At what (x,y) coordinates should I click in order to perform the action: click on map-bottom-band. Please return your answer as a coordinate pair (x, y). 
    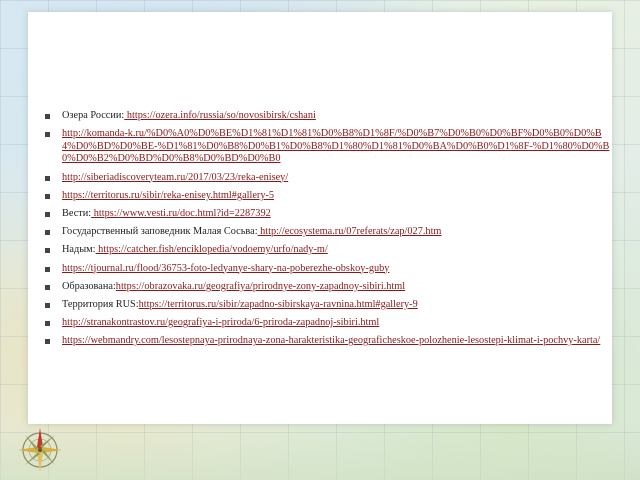
    Looking at the image, I should click on (320, 452).